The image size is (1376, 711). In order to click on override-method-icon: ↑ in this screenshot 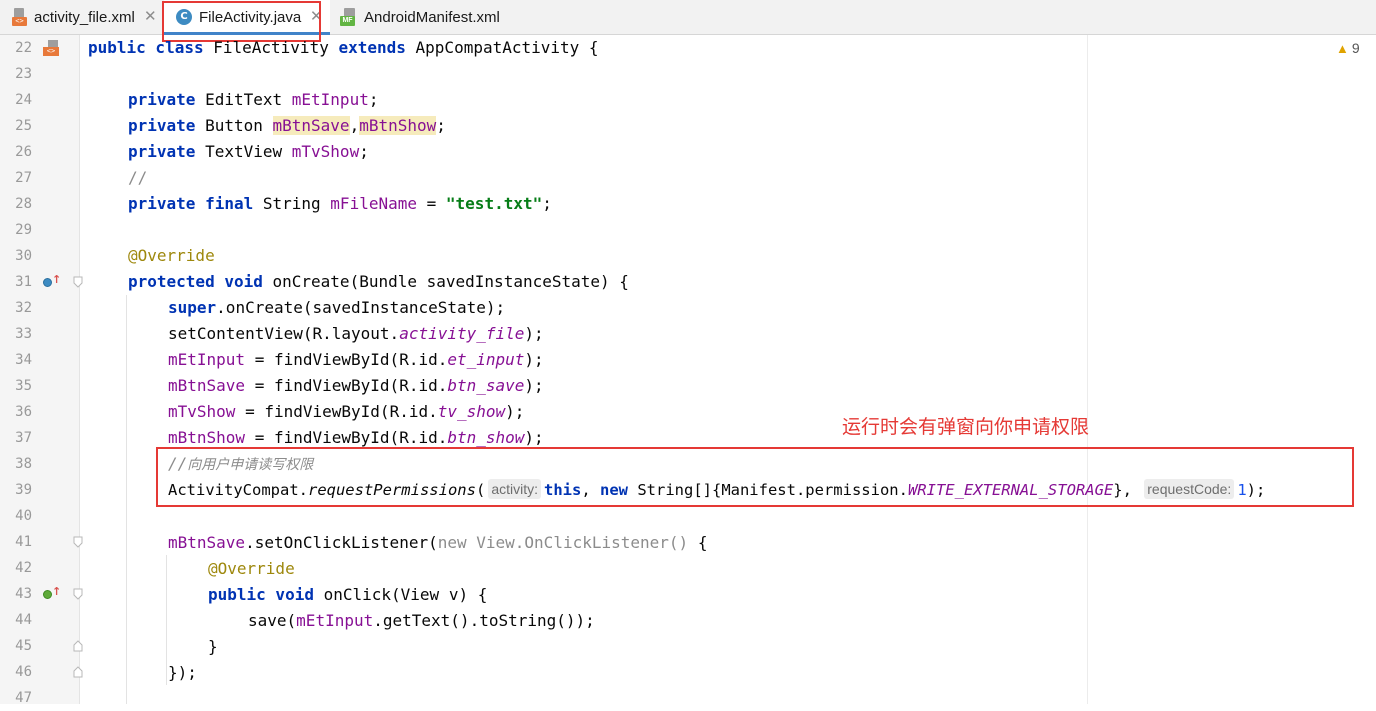, I will do `click(52, 281)`.